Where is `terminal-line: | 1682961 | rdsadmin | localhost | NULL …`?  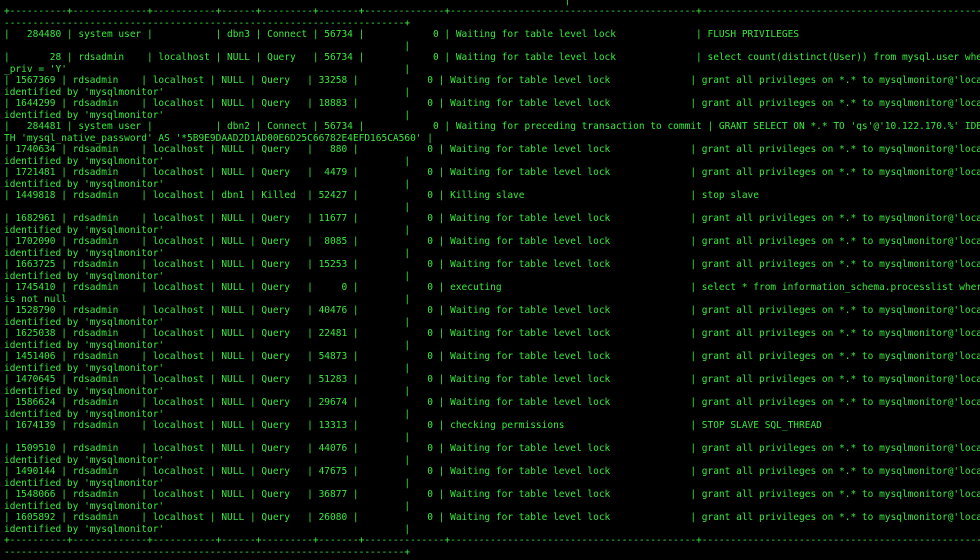 terminal-line: | 1682961 | rdsadmin | localhost | NULL … is located at coordinates (492, 218).